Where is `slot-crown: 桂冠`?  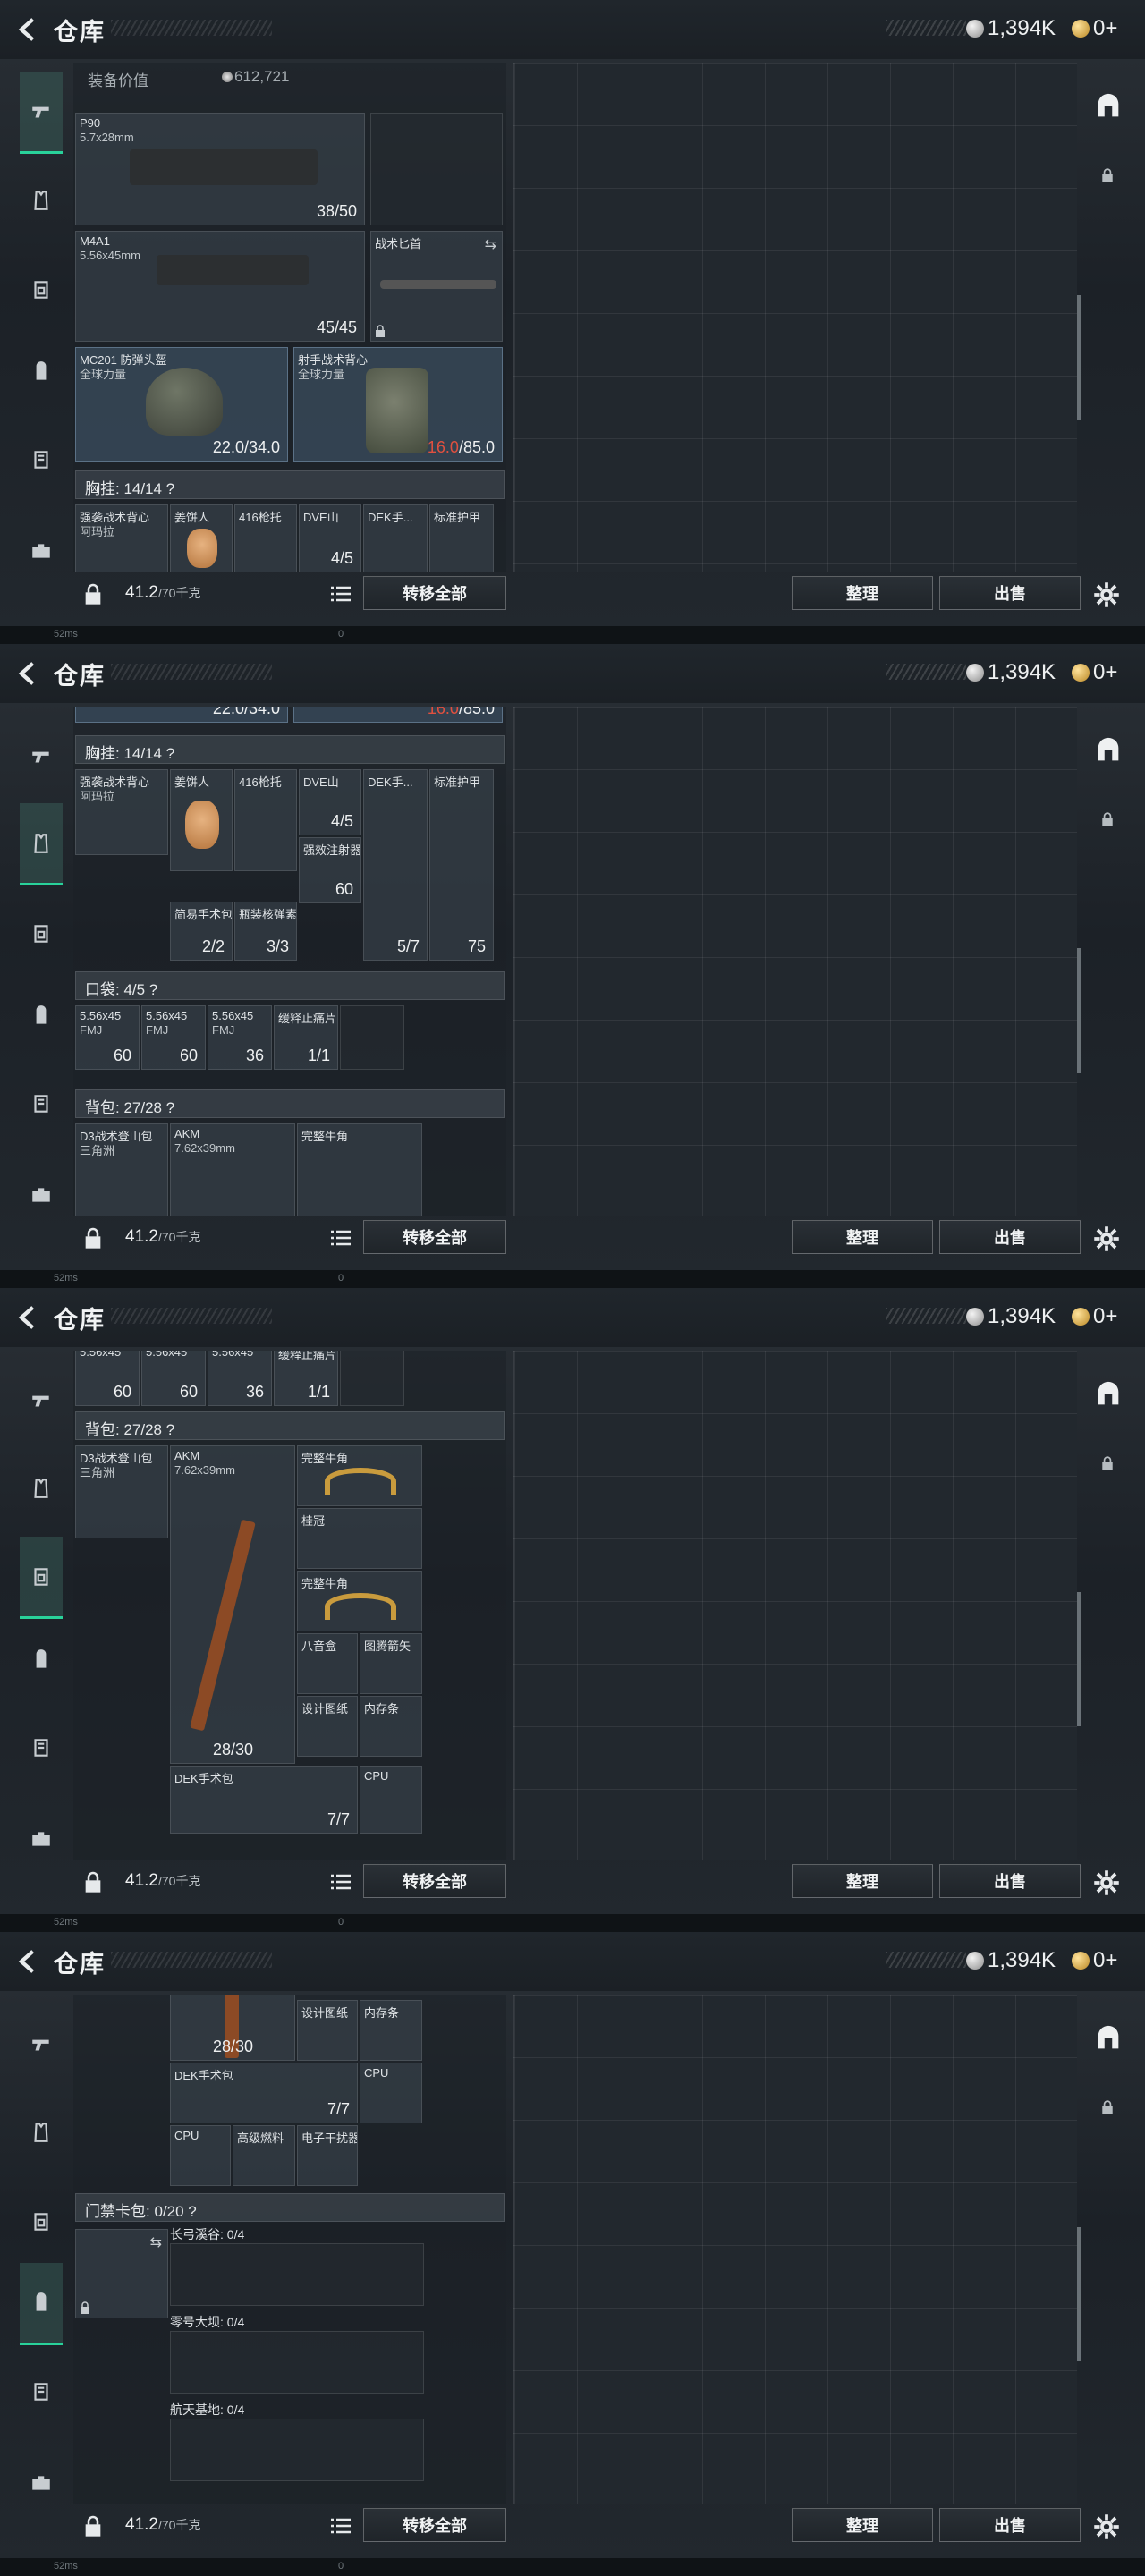 slot-crown: 桂冠 is located at coordinates (359, 1538).